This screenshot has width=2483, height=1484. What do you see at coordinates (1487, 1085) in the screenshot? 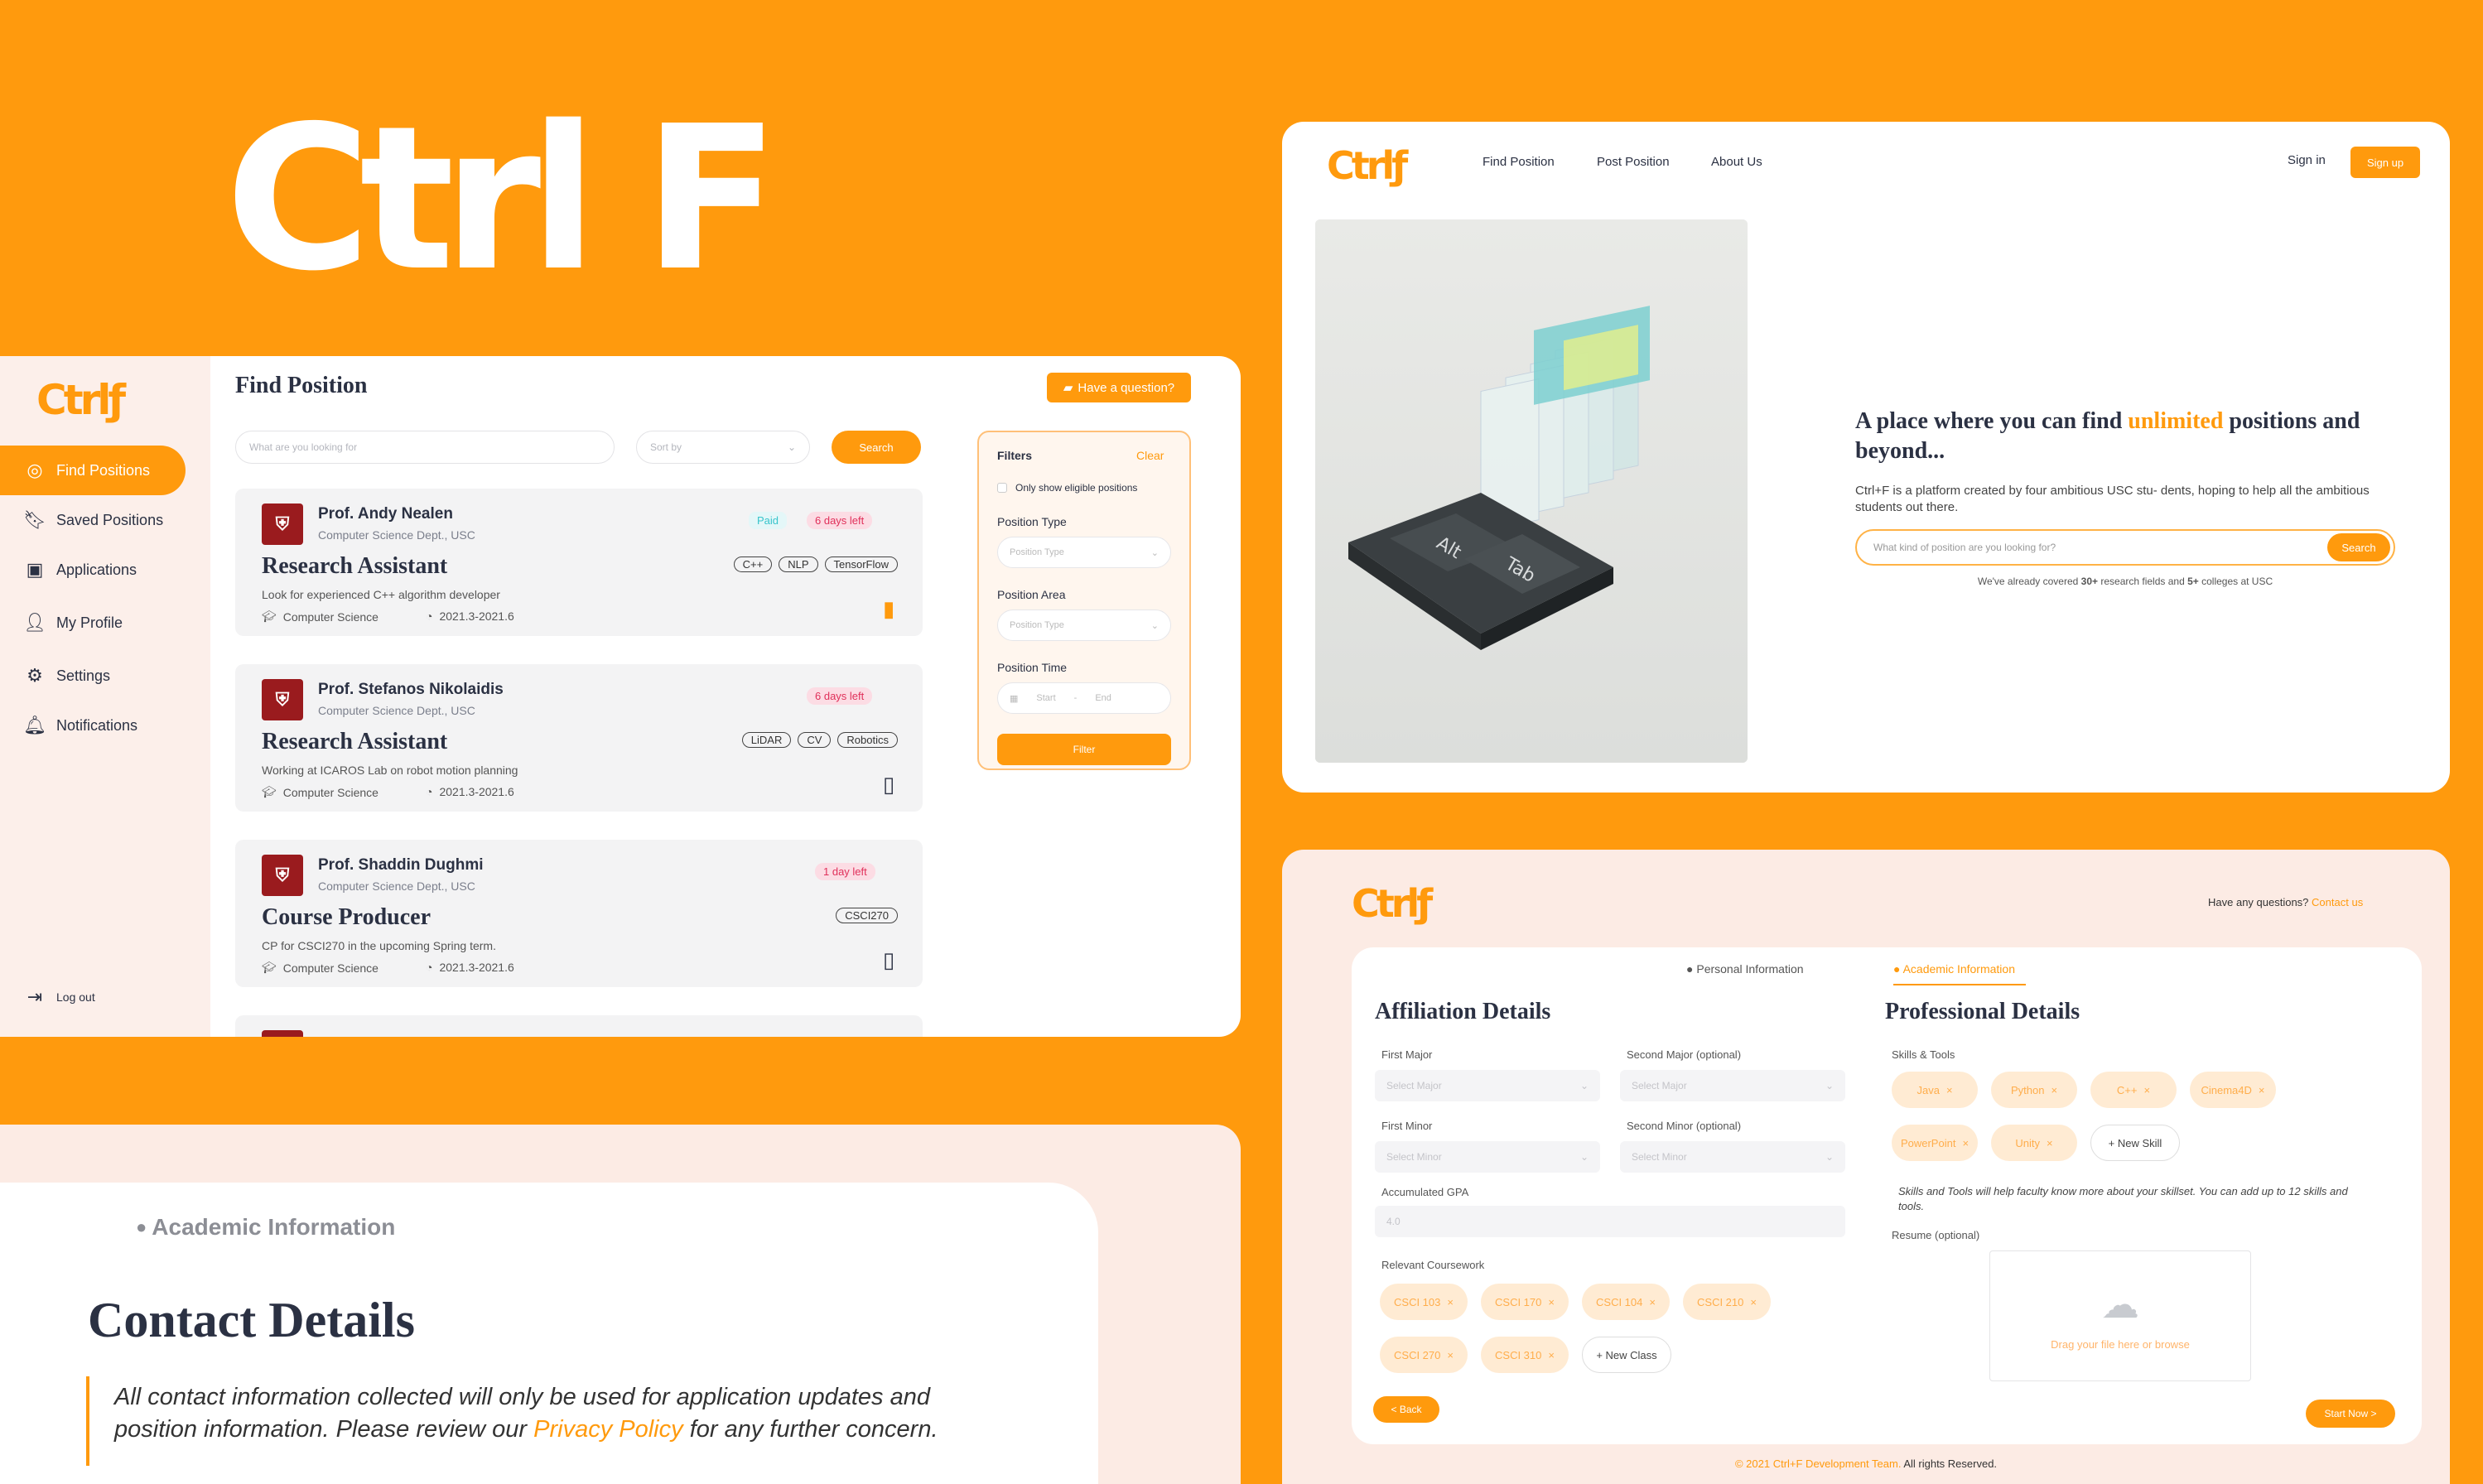
I see `first-major-select: Select Major ⌄` at bounding box center [1487, 1085].